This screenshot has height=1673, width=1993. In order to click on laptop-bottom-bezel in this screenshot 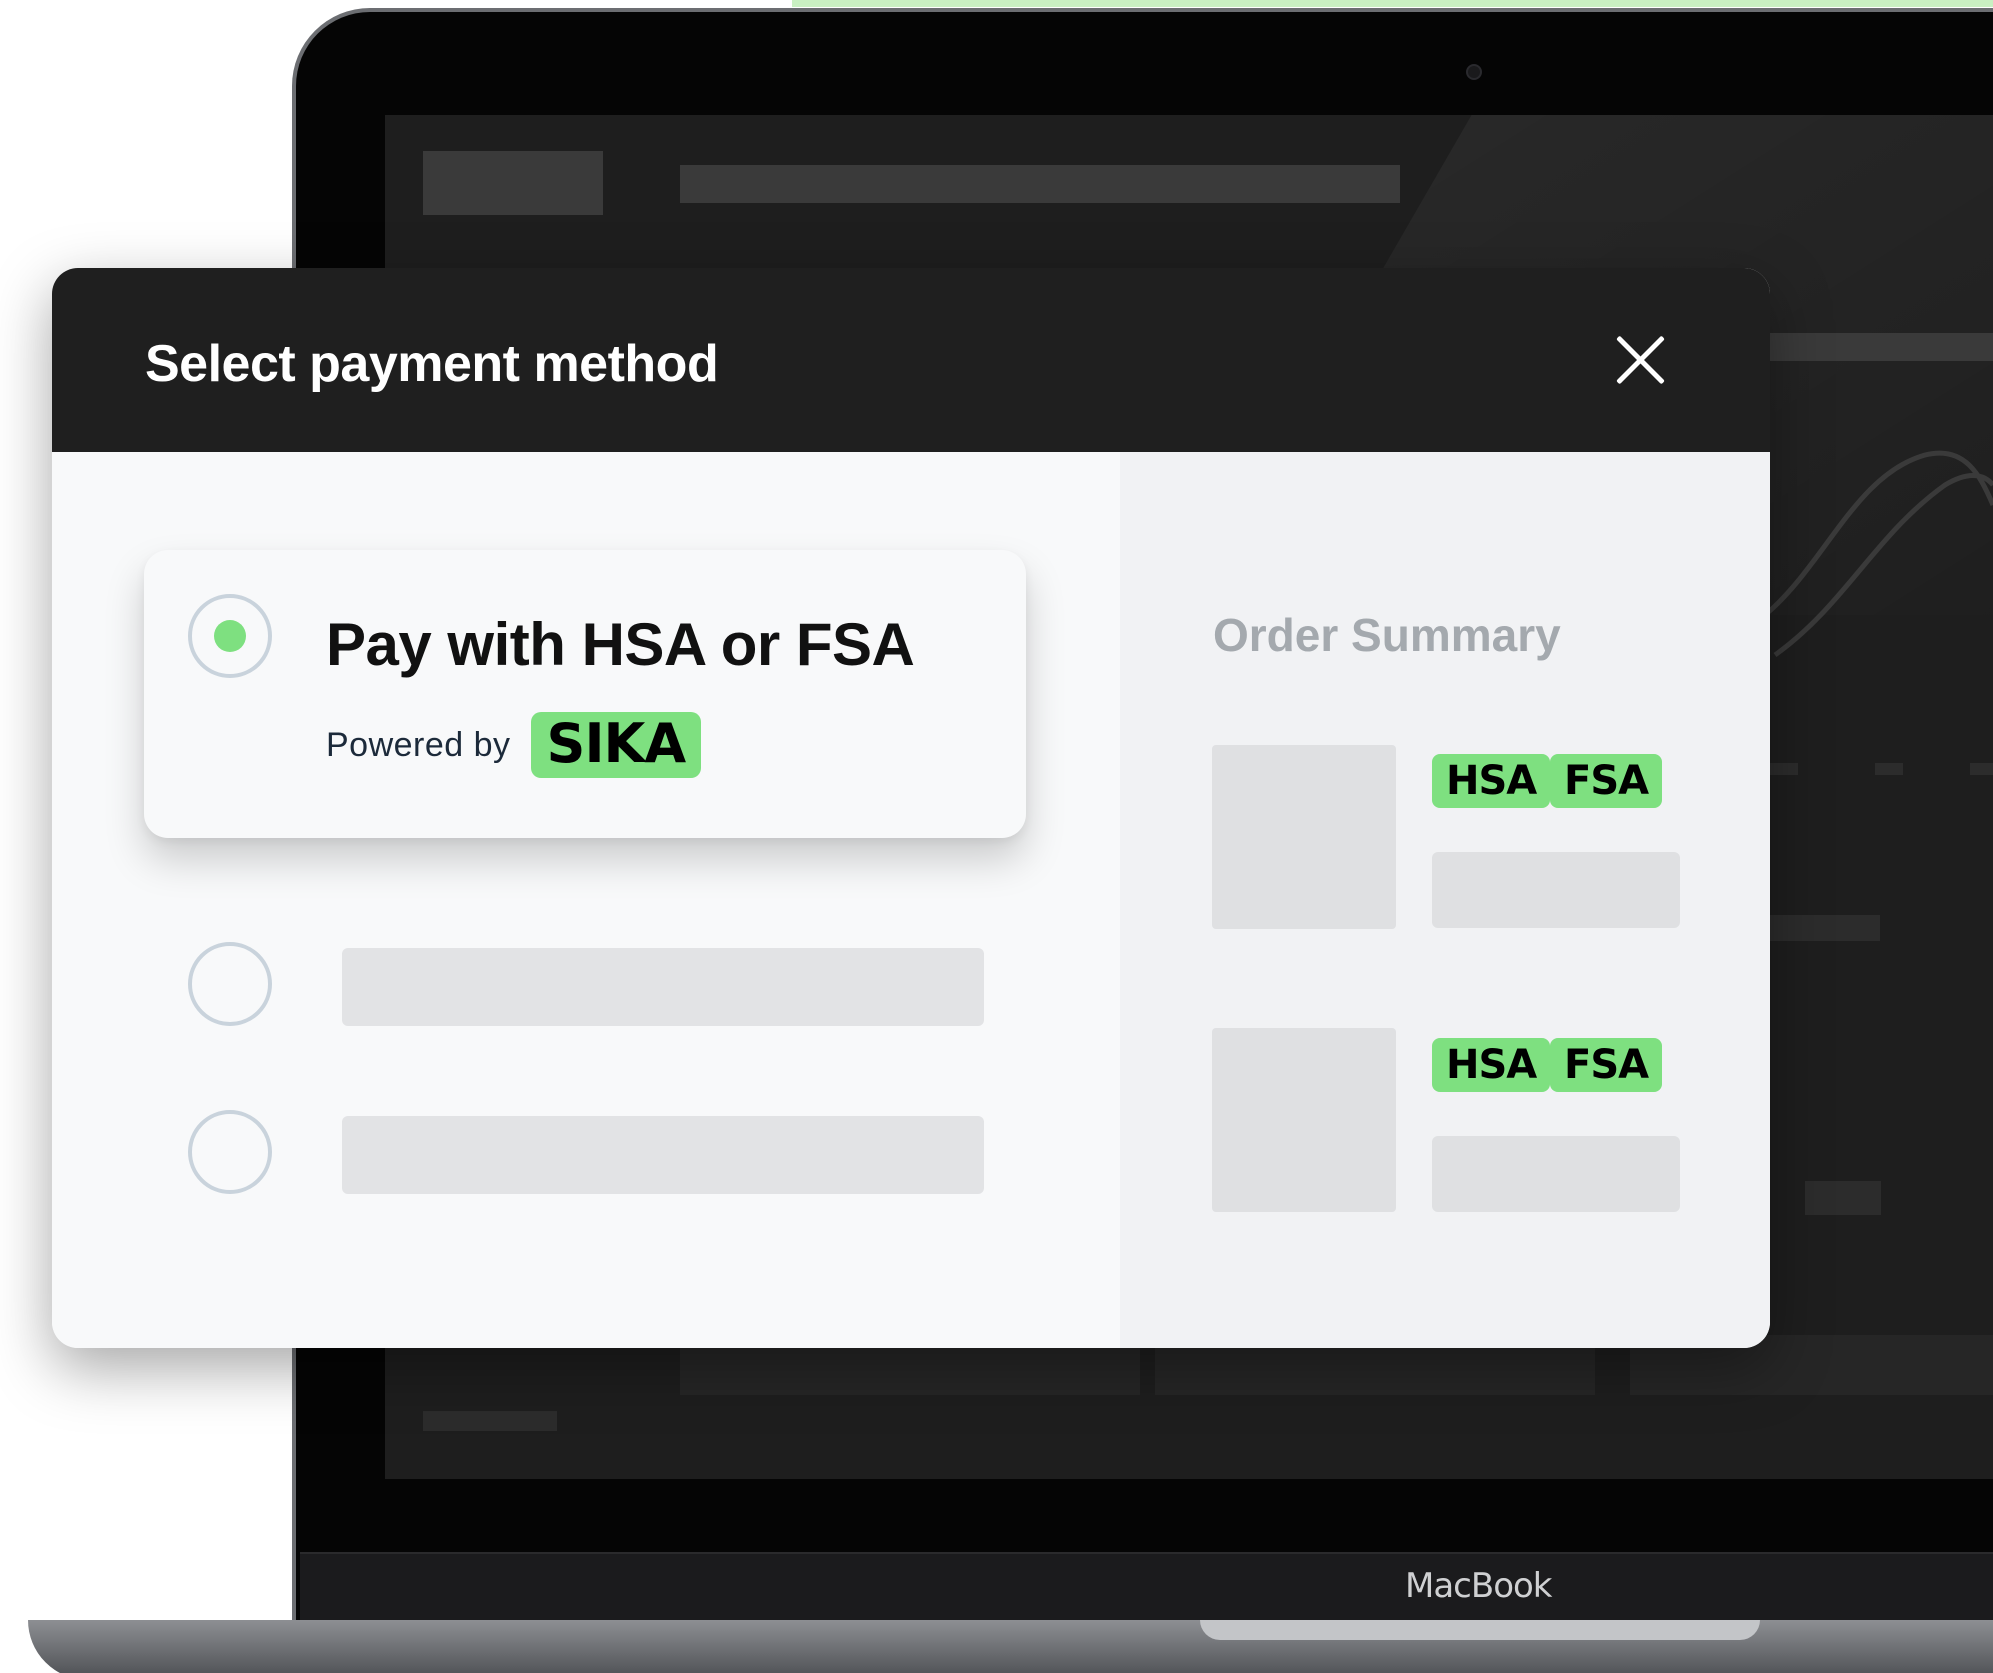, I will do `click(1146, 1587)`.